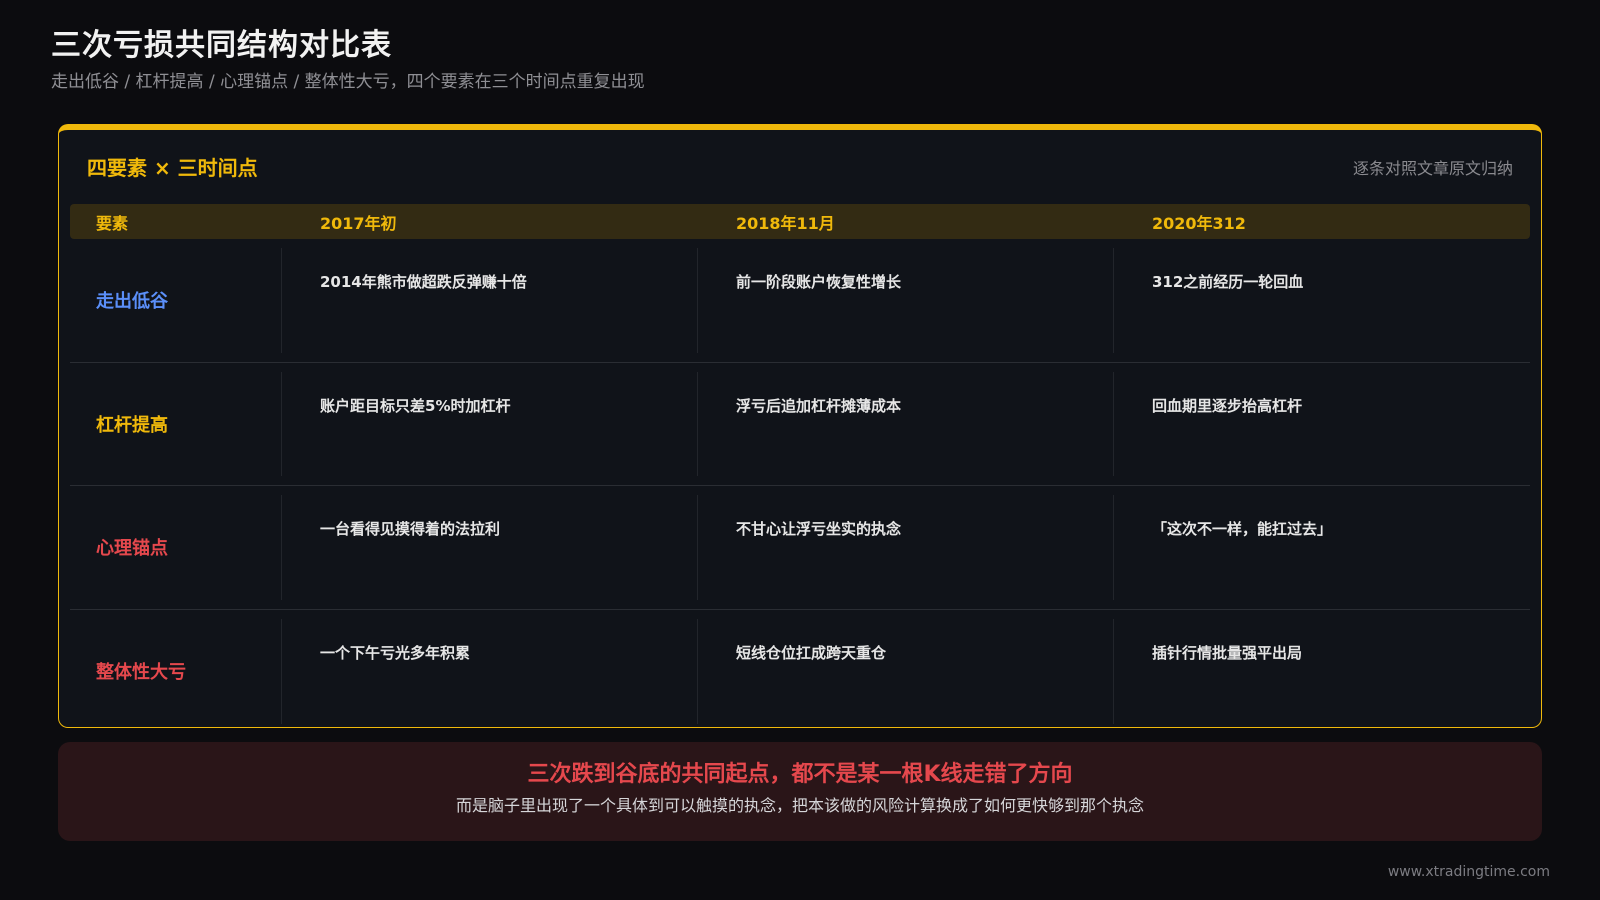  Describe the element at coordinates (785, 223) in the screenshot. I see `column-header-2018: 2018年11月` at that location.